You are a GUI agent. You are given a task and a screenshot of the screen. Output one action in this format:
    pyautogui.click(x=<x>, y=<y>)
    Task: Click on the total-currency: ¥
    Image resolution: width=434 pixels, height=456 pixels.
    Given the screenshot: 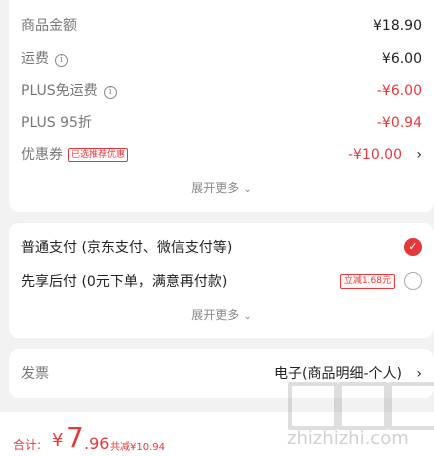 What is the action you would take?
    pyautogui.click(x=58, y=440)
    